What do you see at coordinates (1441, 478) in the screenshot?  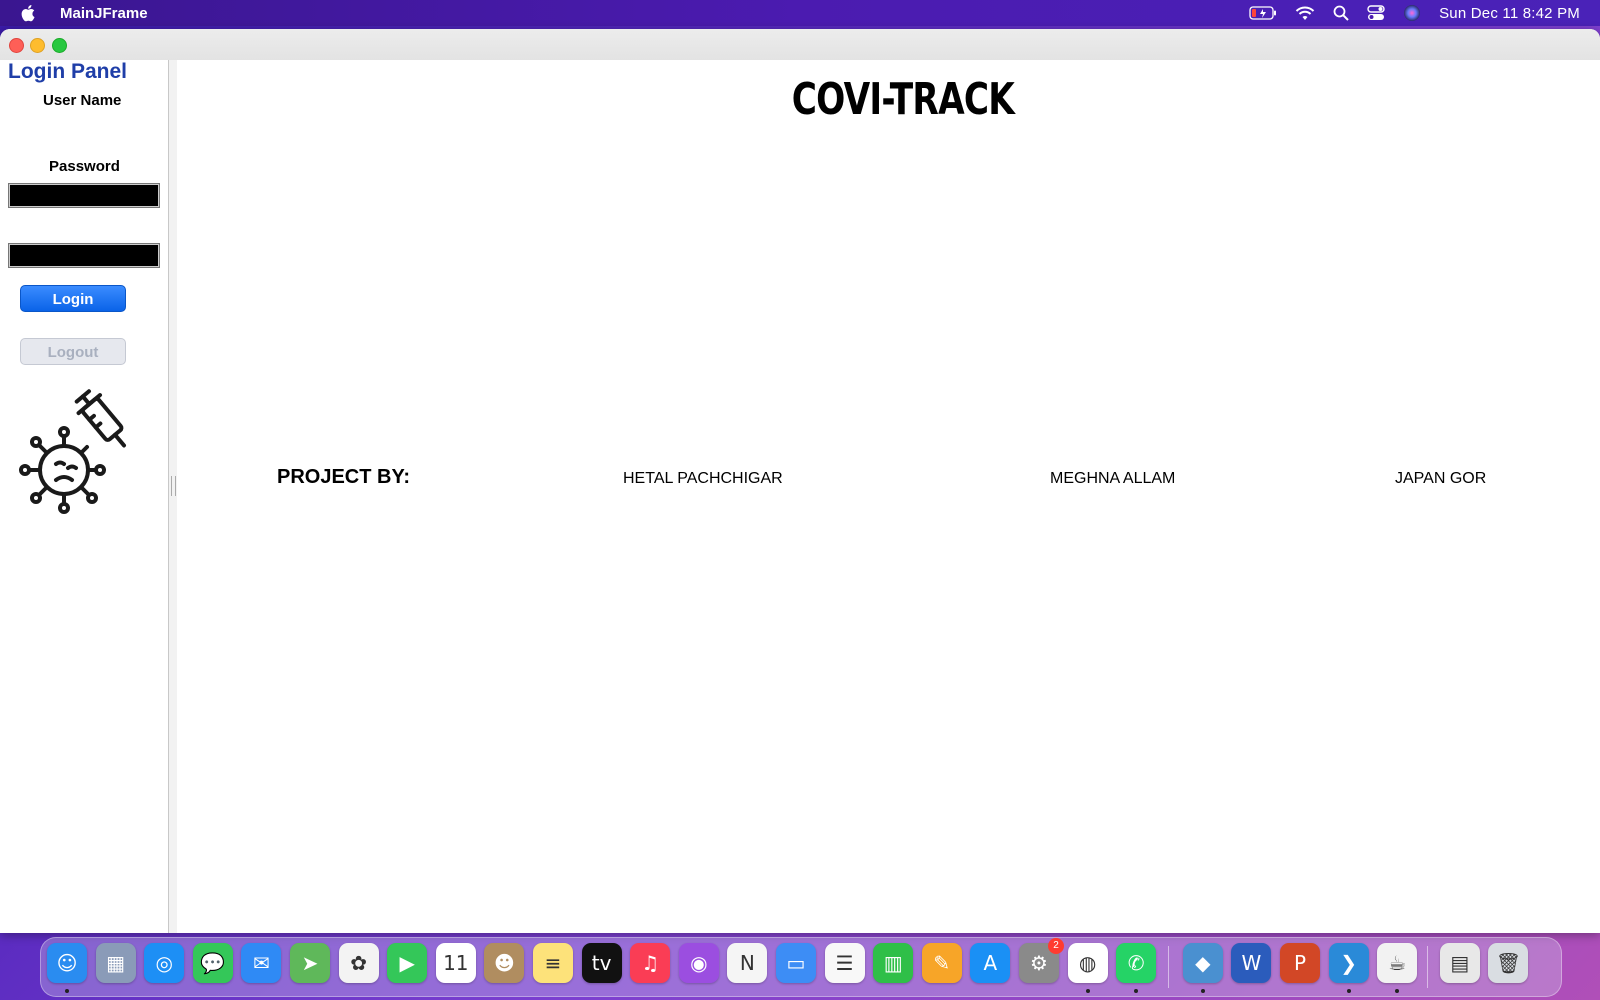 I see `team-member-name: JAPAN GOR` at bounding box center [1441, 478].